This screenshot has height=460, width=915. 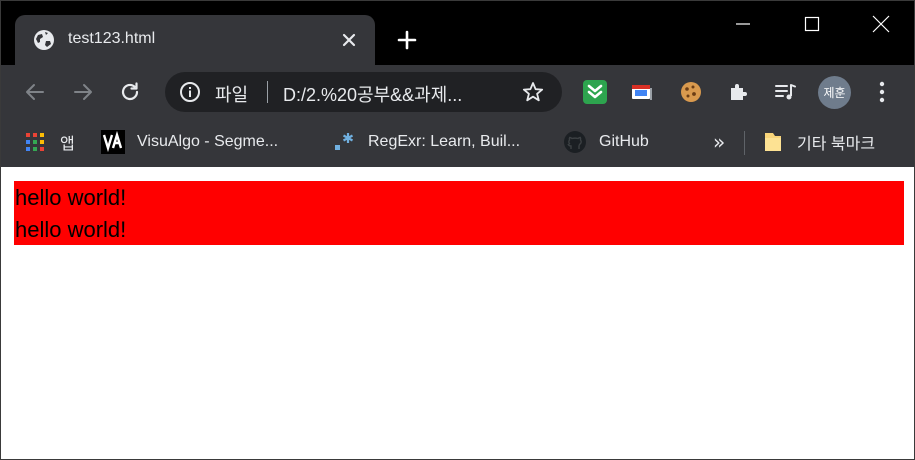 I want to click on tab-active: test123.html, so click(x=195, y=40).